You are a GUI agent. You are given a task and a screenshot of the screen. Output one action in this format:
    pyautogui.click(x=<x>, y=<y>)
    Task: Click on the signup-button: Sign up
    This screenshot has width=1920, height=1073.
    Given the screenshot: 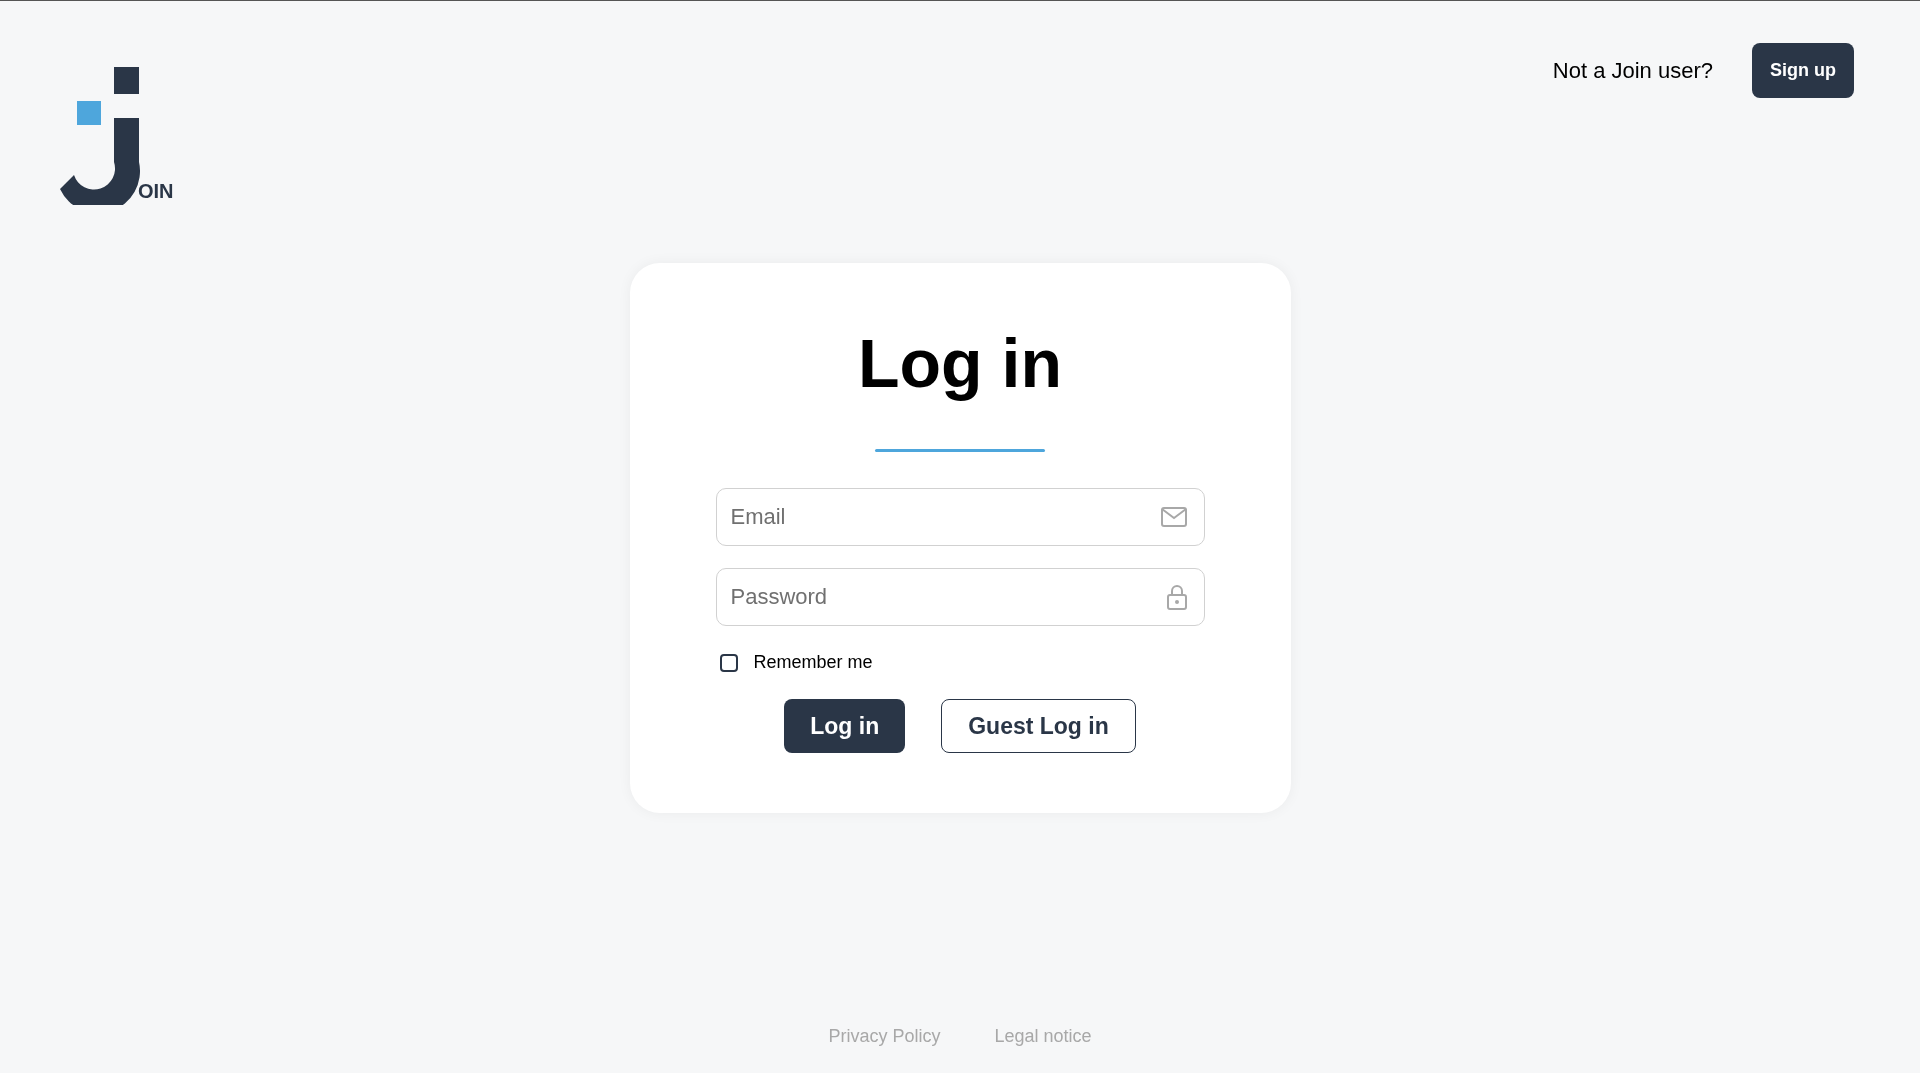 What is the action you would take?
    pyautogui.click(x=1803, y=70)
    